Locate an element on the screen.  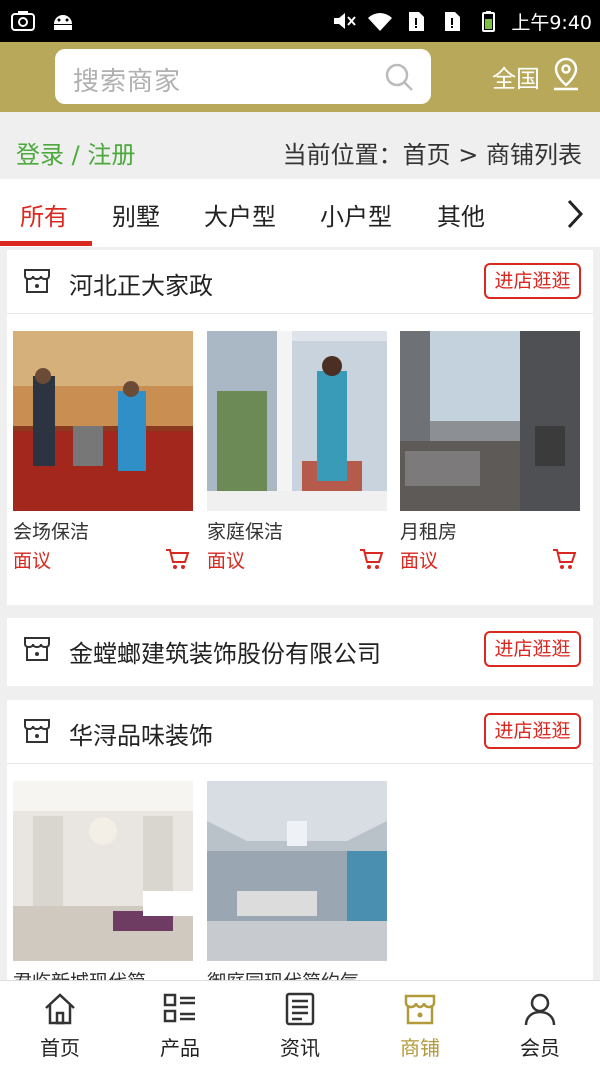
sim2-icon is located at coordinates (453, 21).